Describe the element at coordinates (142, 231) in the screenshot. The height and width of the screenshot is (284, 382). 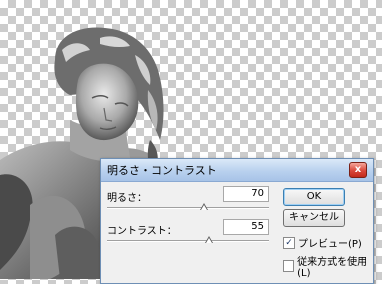
I see `contrast-label: コントラスト：` at that location.